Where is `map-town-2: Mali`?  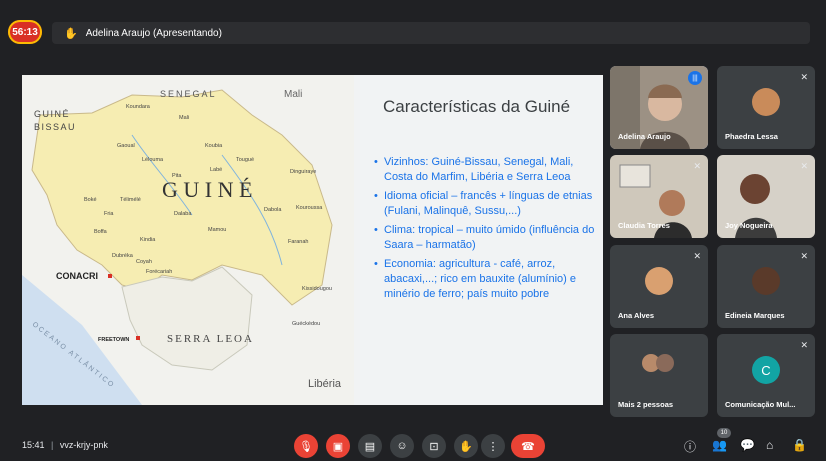 map-town-2: Mali is located at coordinates (184, 118).